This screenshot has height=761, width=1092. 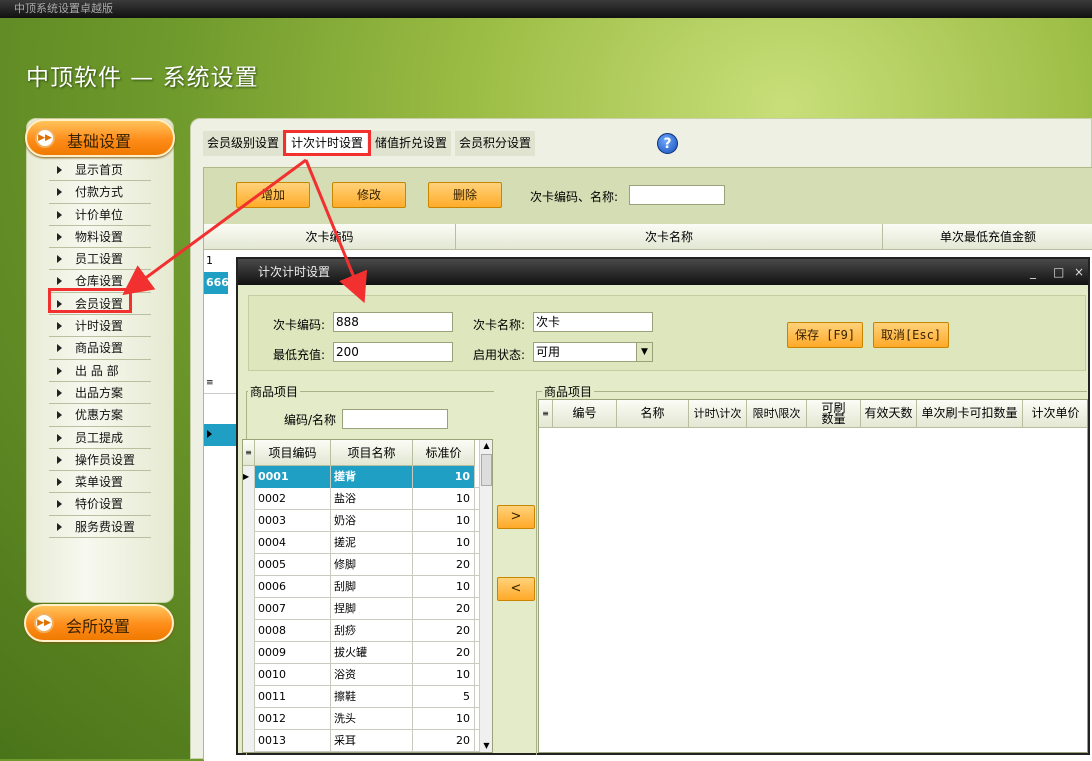 I want to click on arrow-to-sidebar, so click(x=214, y=227).